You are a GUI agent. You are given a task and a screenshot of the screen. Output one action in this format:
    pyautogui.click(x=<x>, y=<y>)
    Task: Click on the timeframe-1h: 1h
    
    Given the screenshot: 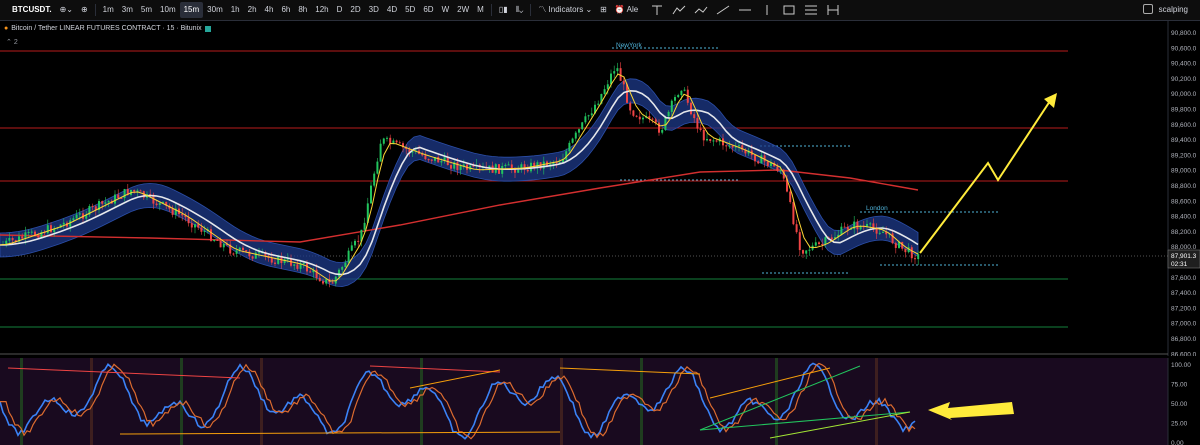 What is the action you would take?
    pyautogui.click(x=235, y=10)
    